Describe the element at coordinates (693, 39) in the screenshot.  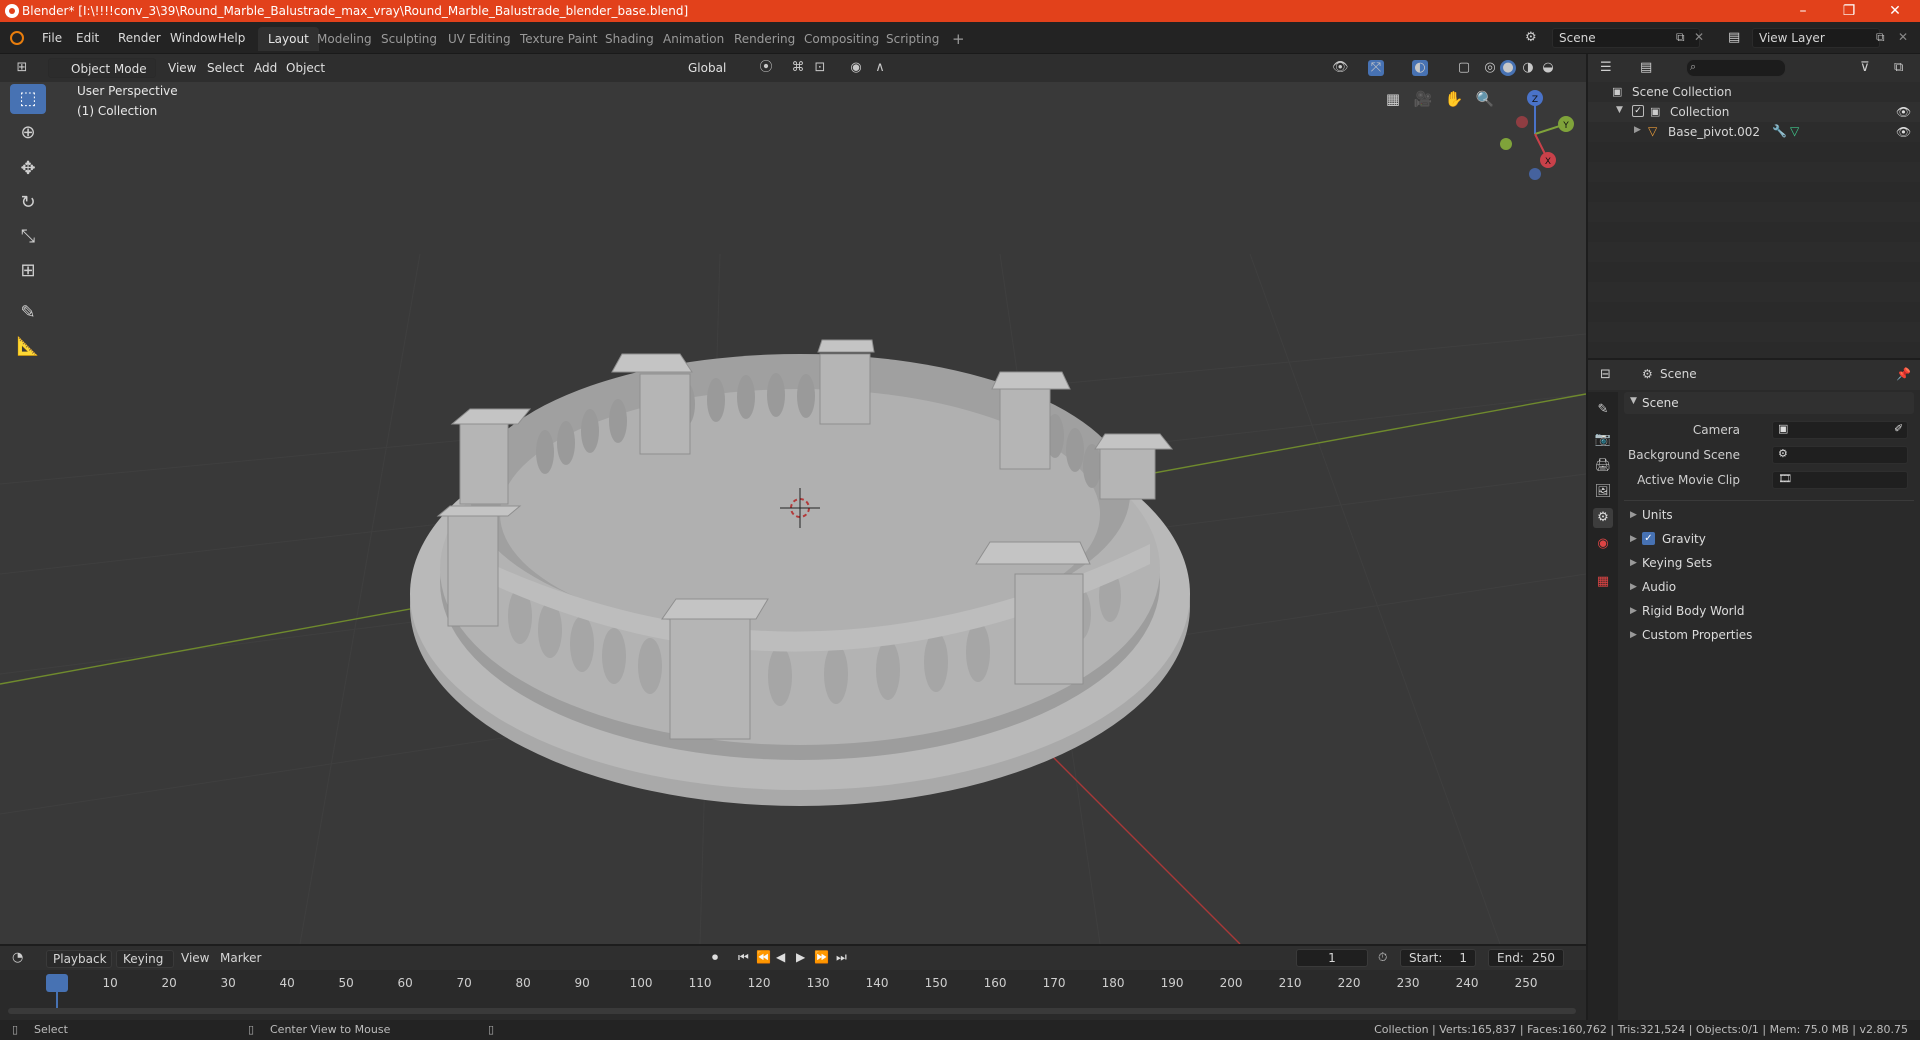
I see `tab-animation: Animation` at that location.